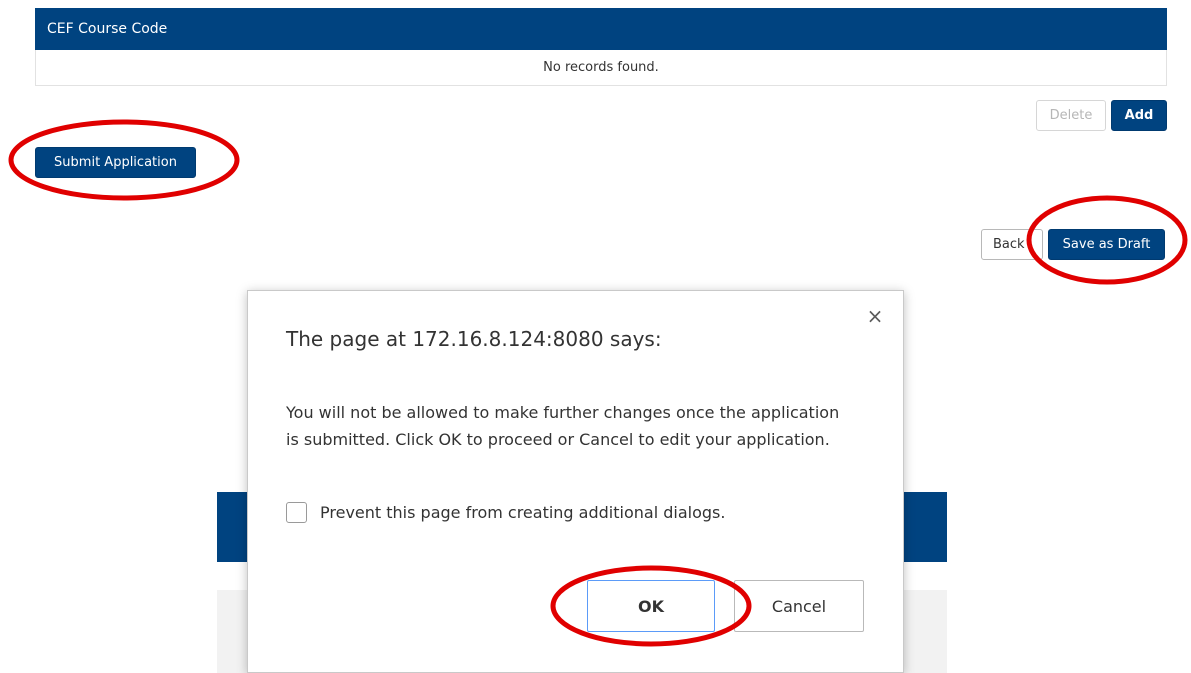 The height and width of the screenshot is (673, 1191). Describe the element at coordinates (601, 29) in the screenshot. I see `table-header-cef-course-code: CEF Course Code` at that location.